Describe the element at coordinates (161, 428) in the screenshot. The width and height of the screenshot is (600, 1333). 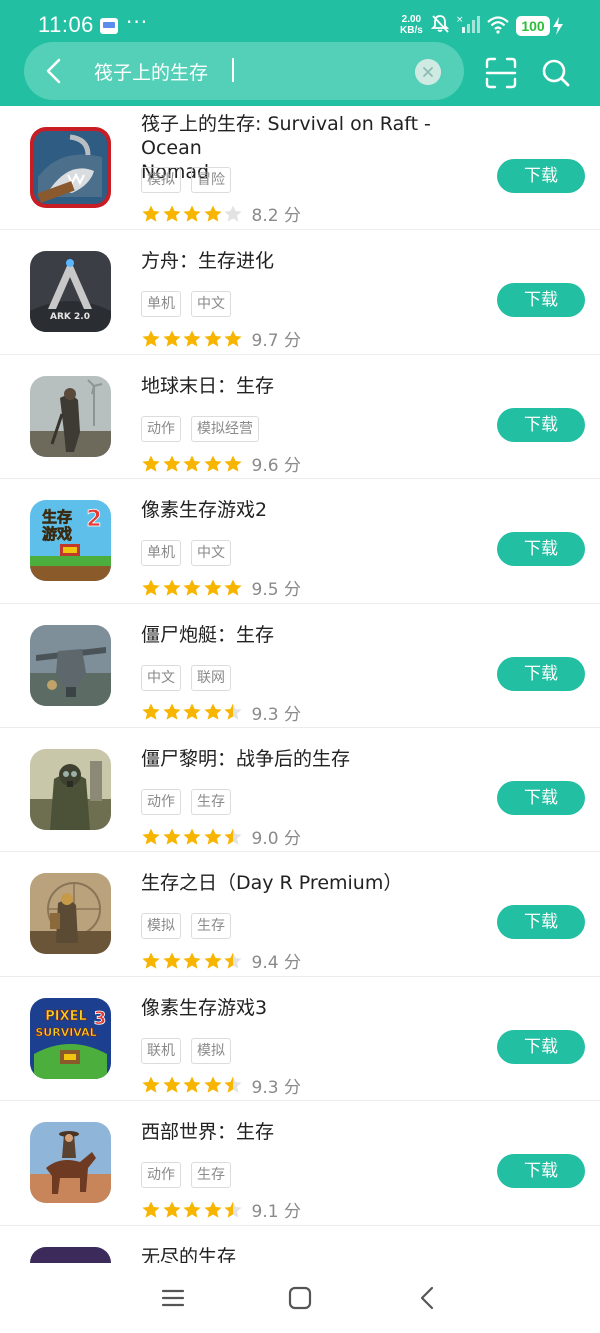
I see `app-tag: 动作` at that location.